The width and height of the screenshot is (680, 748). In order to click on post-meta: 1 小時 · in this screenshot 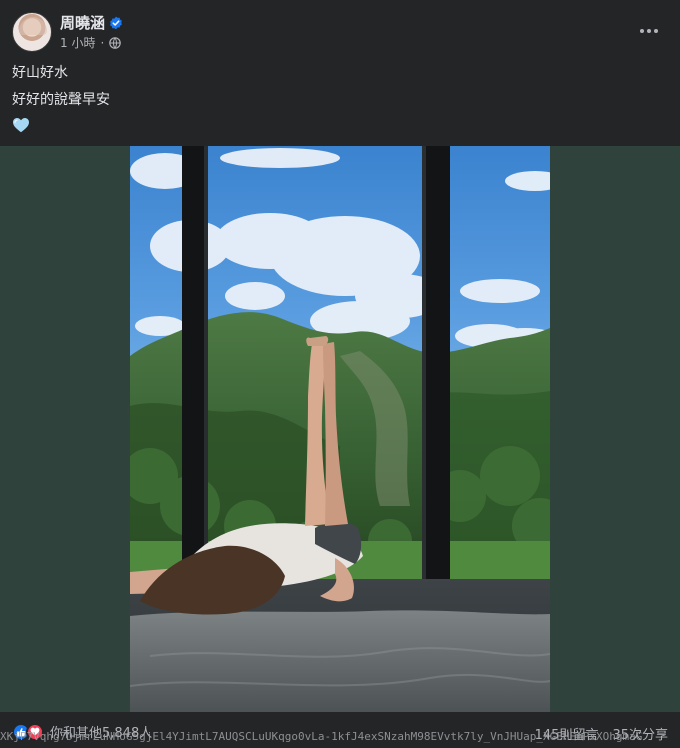, I will do `click(91, 42)`.